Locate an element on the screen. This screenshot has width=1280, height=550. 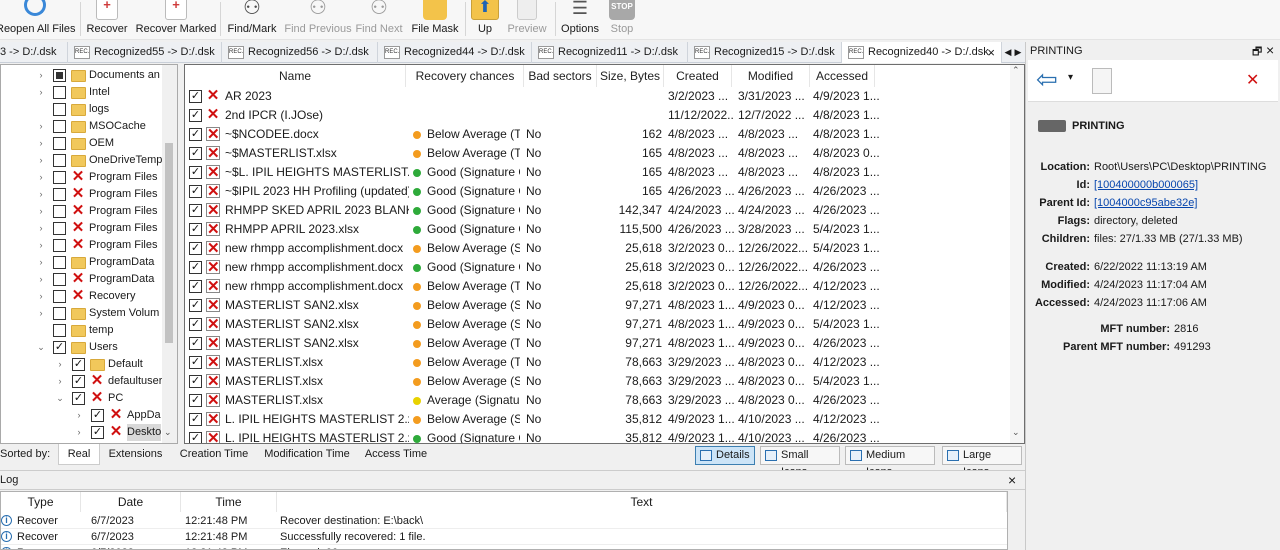
options-button: ☰ Options is located at coordinates (580, 20).